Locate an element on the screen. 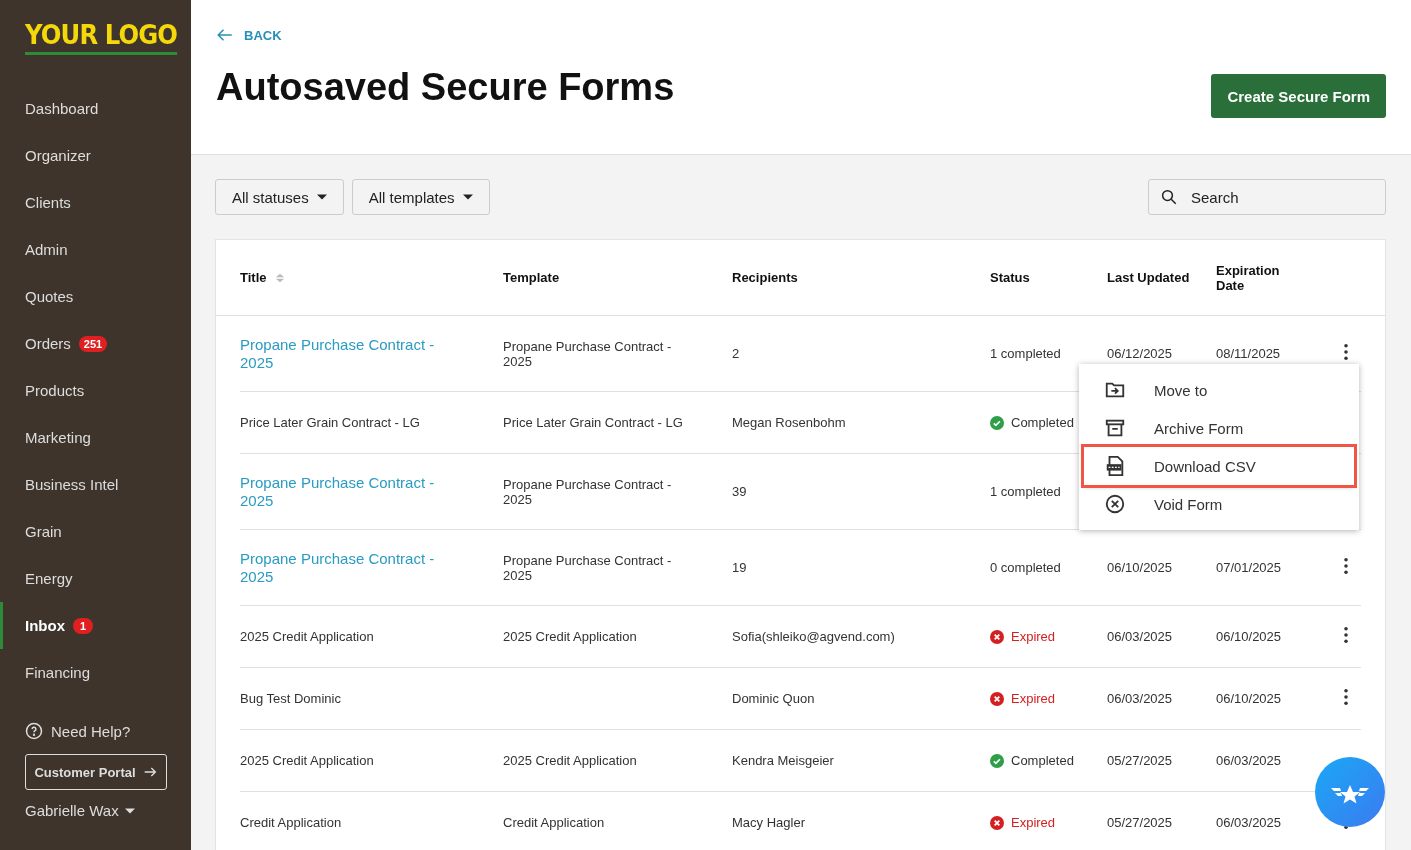  customer-portal-button: Customer Portal is located at coordinates (96, 772).